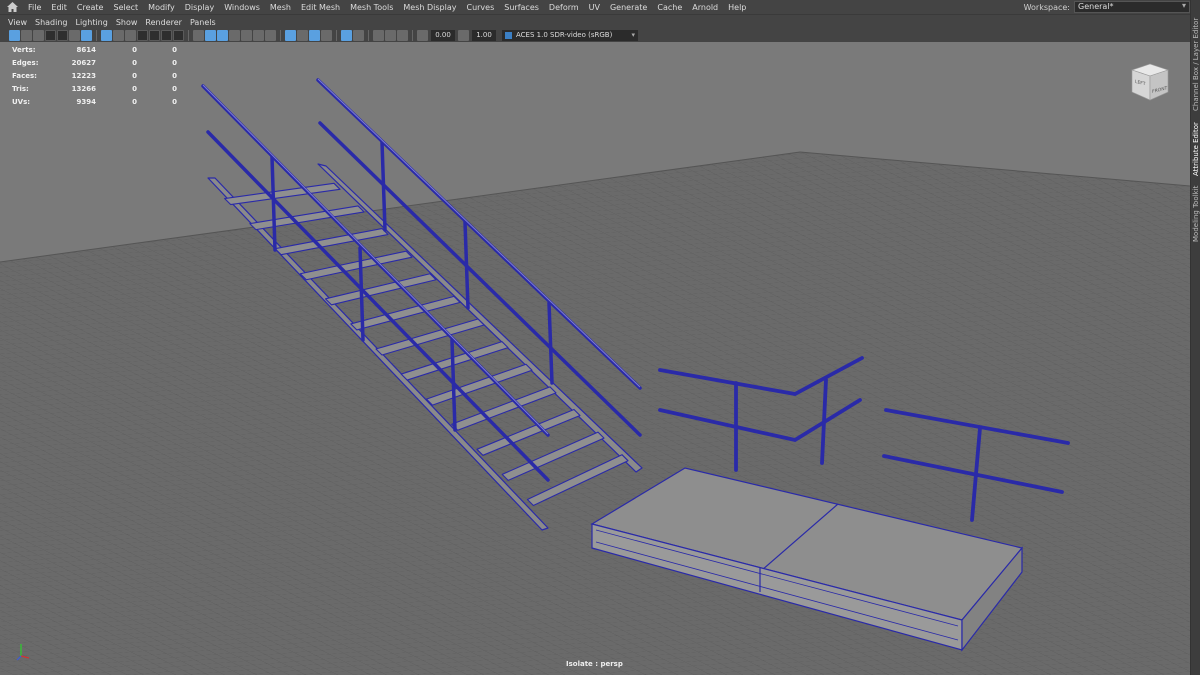 This screenshot has height=675, width=1200. I want to click on gamma-field: 1.00, so click(484, 35).